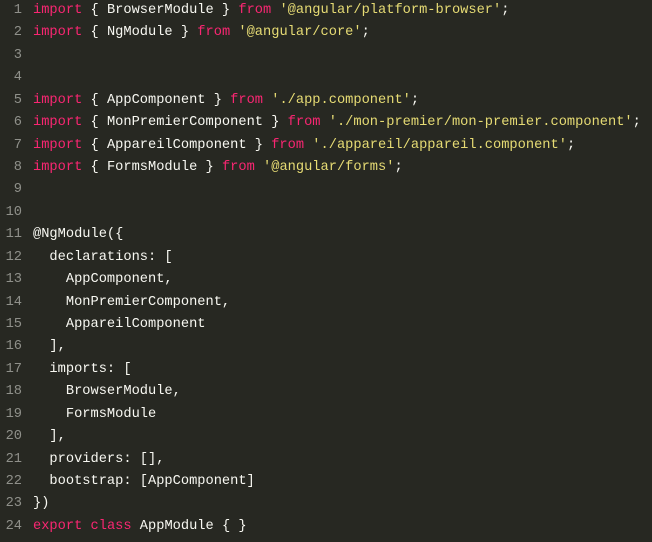 Image resolution: width=652 pixels, height=542 pixels. I want to click on code-text: bootstrap: [AppComponent], so click(144, 482).